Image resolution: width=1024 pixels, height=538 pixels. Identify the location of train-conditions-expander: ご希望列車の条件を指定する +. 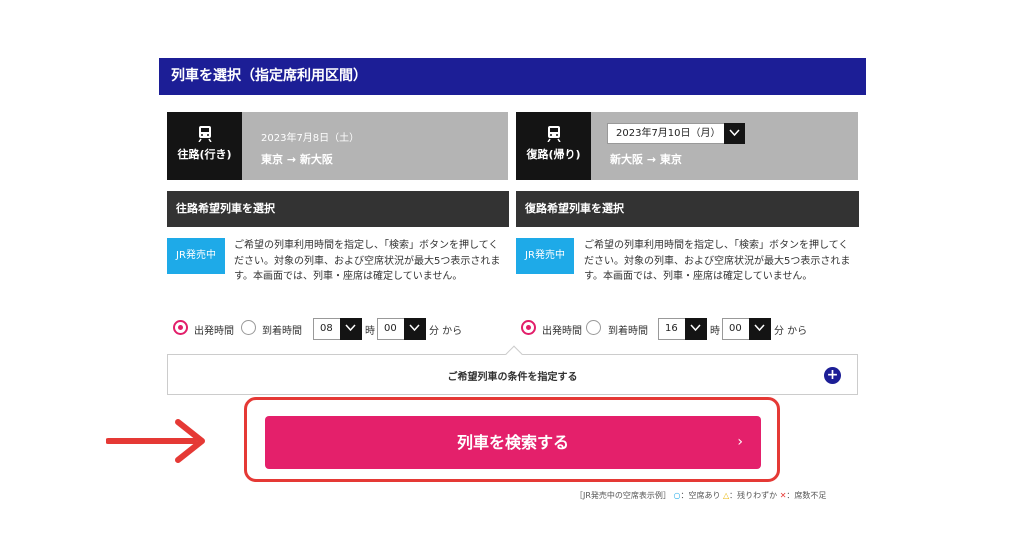
(512, 370).